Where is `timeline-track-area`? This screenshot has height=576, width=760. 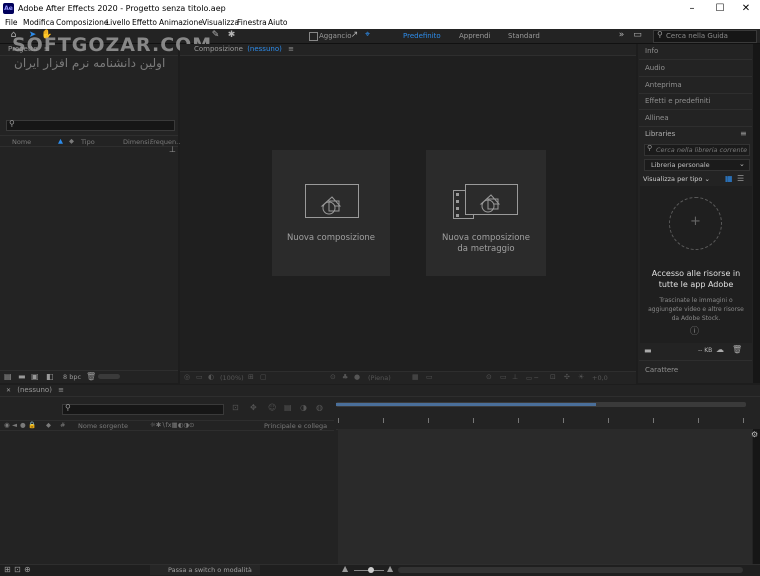 timeline-track-area is located at coordinates (545, 497).